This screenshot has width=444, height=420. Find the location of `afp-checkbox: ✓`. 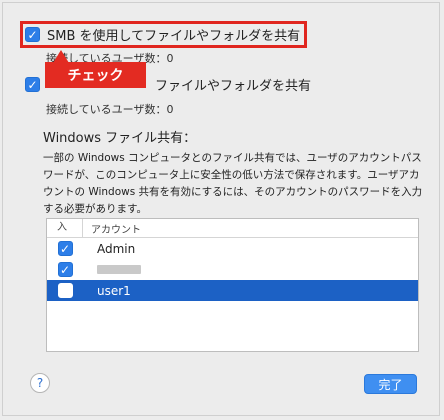

afp-checkbox: ✓ is located at coordinates (32, 84).